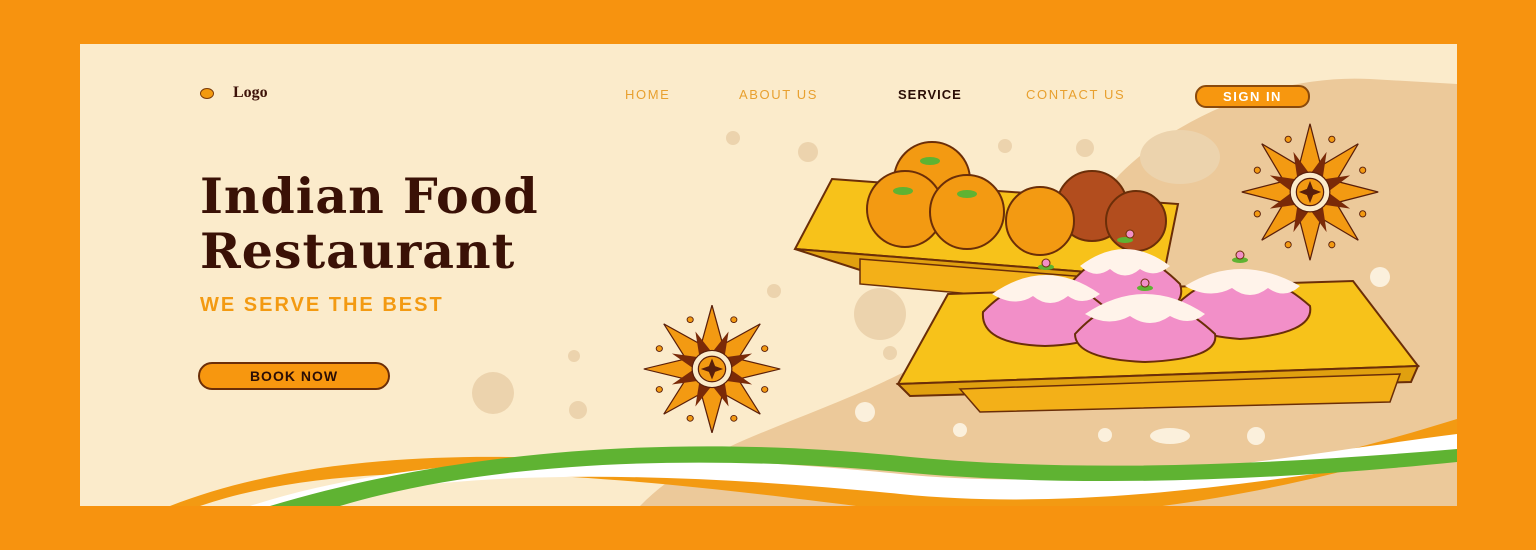 The width and height of the screenshot is (1536, 550). I want to click on logo-dot-icon, so click(207, 93).